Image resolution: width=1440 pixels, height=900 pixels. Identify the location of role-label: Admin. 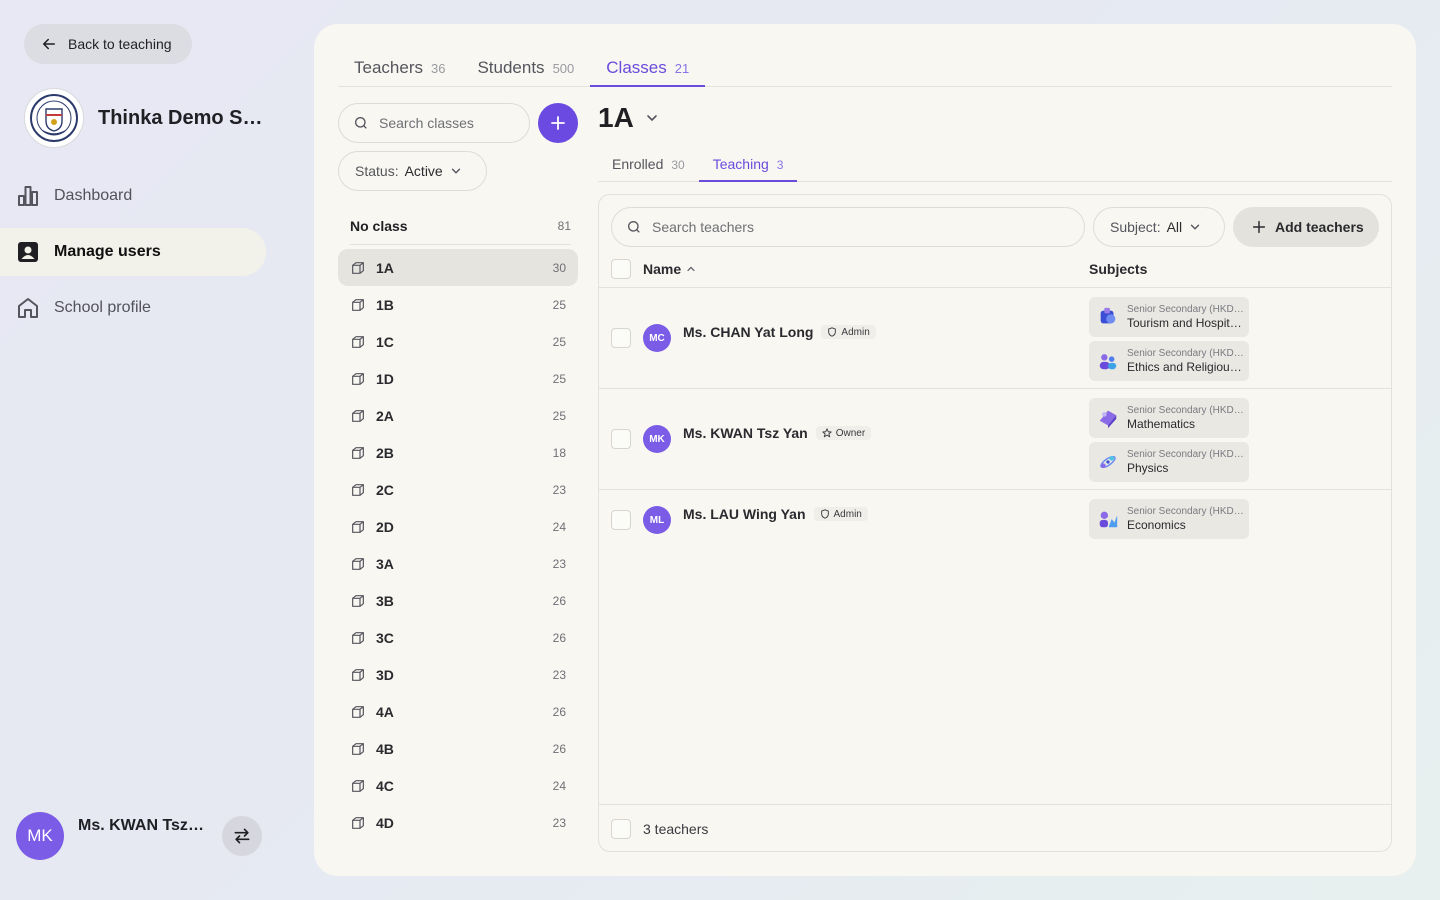
(855, 332).